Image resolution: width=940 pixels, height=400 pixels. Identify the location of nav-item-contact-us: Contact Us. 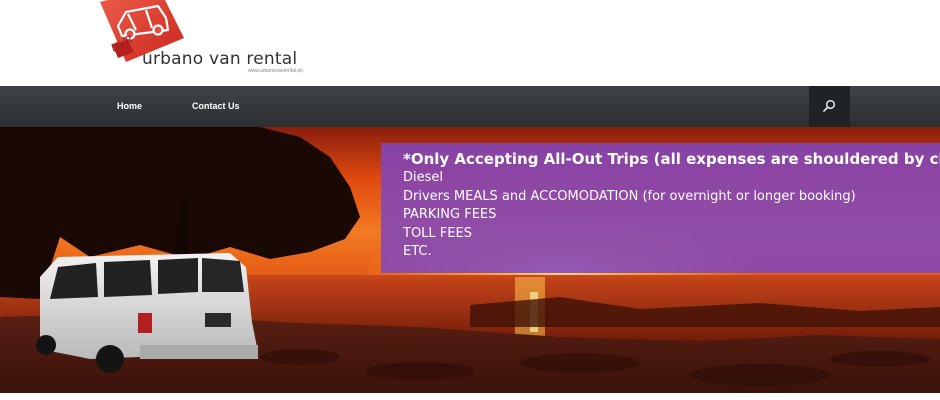
(216, 106).